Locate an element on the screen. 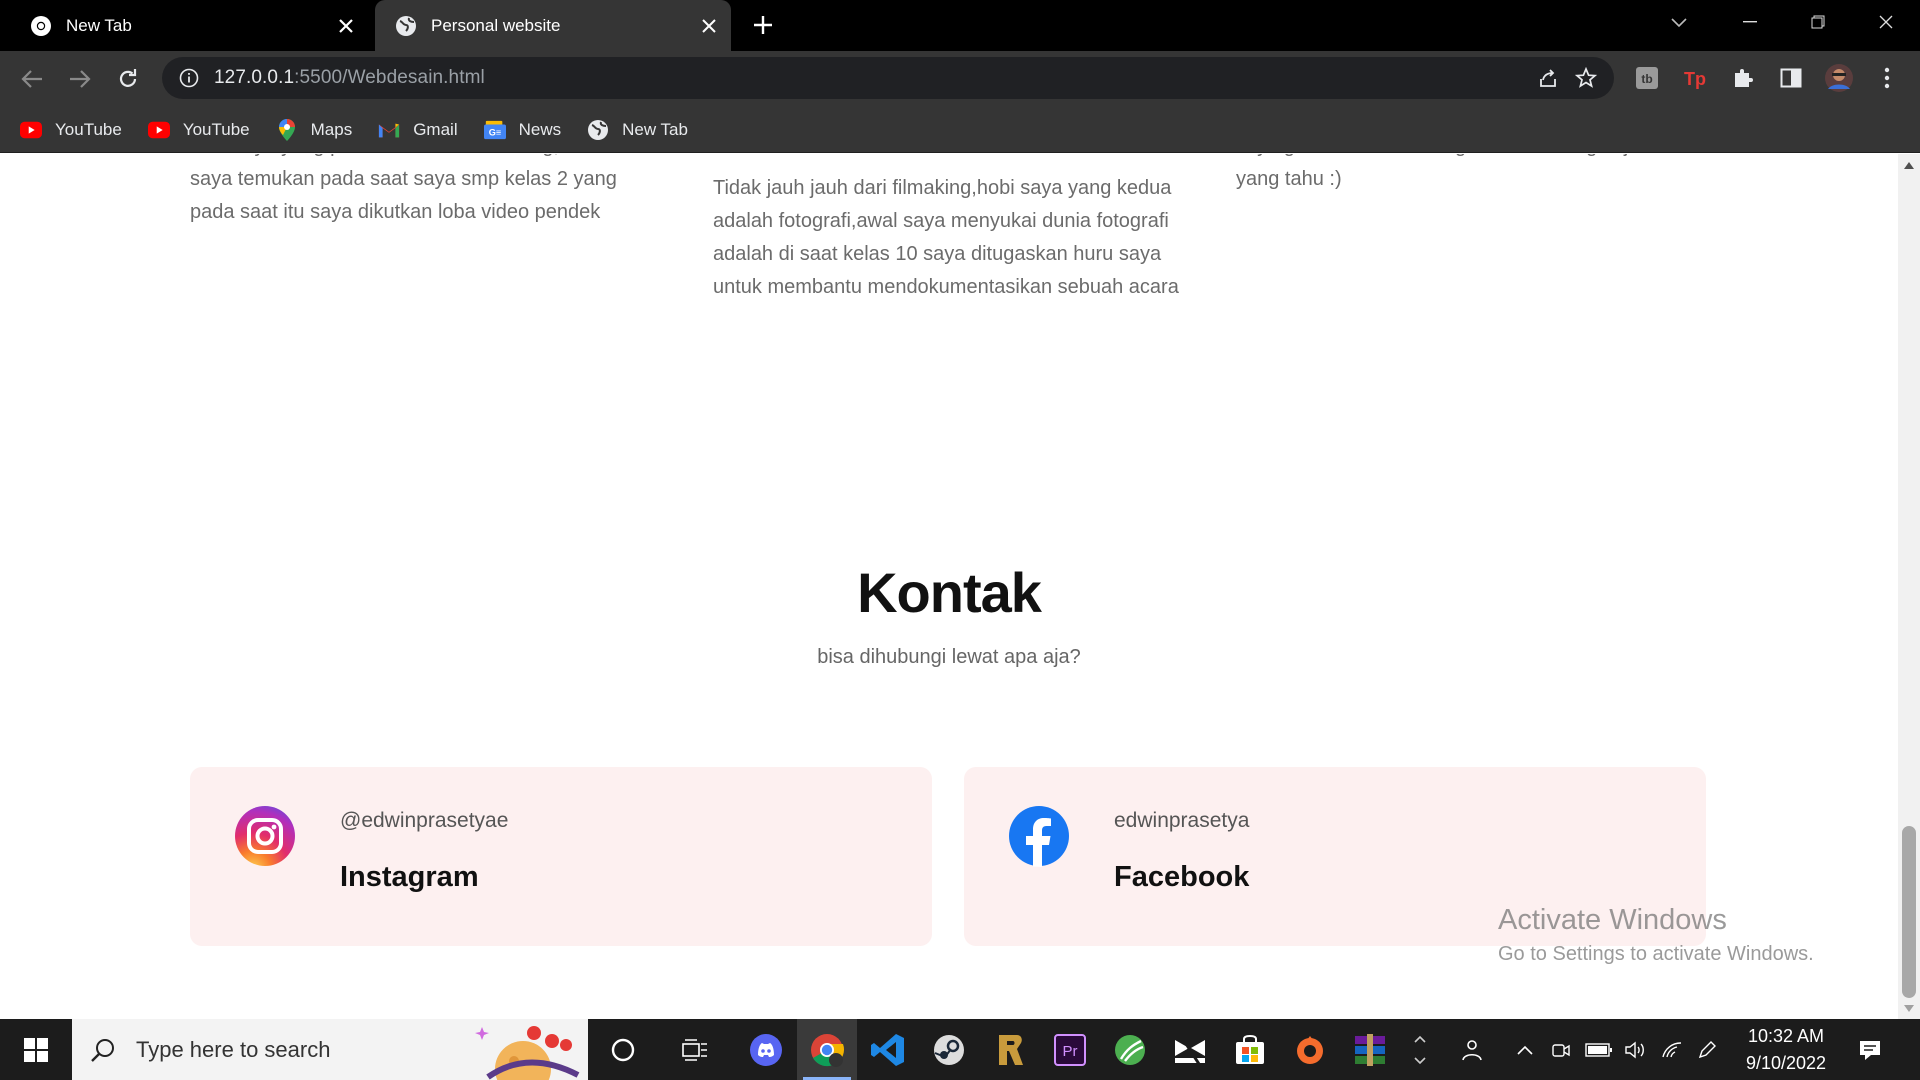 The width and height of the screenshot is (1920, 1080). window-controls is located at coordinates (1818, 22).